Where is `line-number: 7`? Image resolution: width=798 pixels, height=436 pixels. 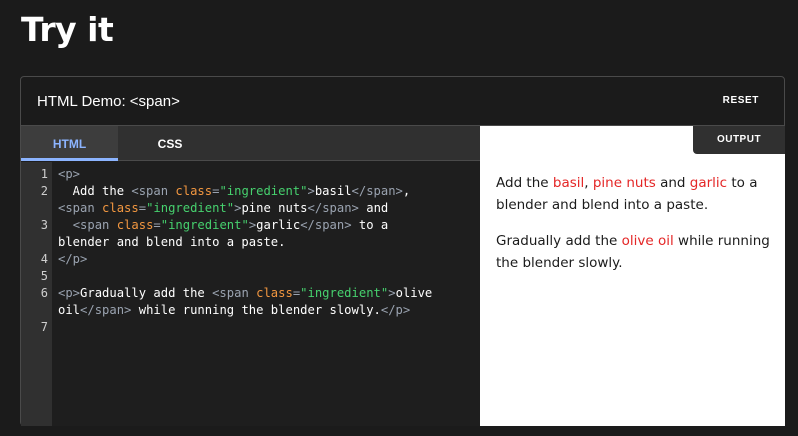 line-number: 7 is located at coordinates (44, 327).